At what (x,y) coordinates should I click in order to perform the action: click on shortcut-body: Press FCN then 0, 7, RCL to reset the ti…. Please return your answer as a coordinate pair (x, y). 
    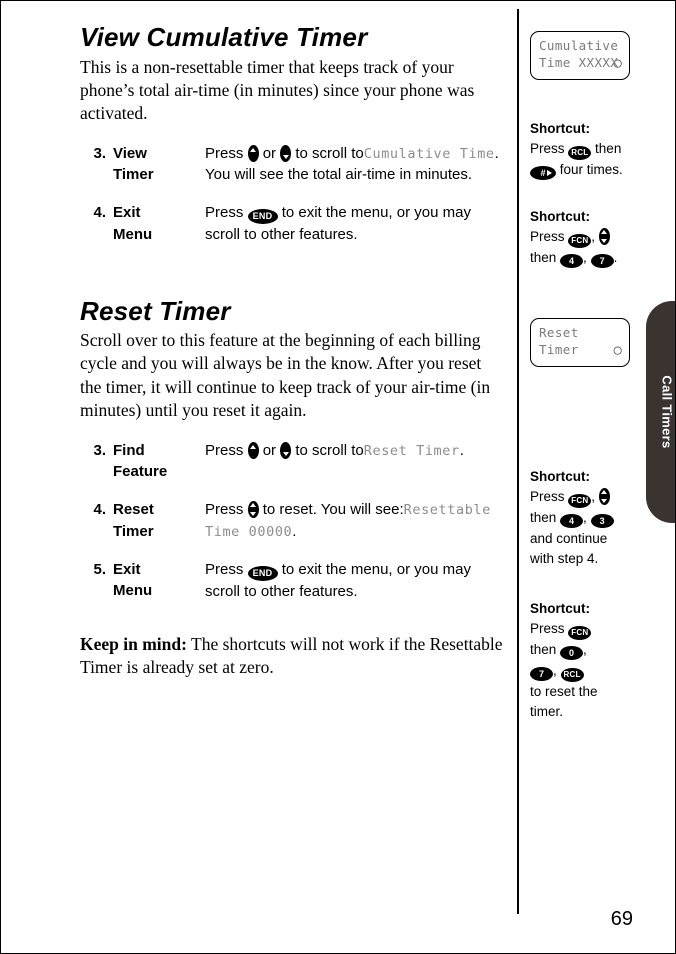
    Looking at the image, I should click on (594, 670).